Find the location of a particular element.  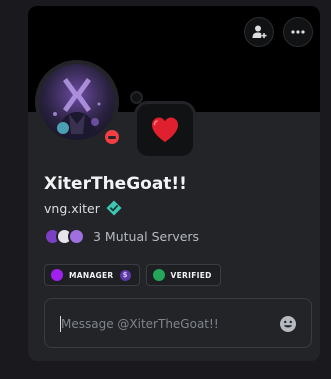

role-manager: MANAGER $ is located at coordinates (92, 275).